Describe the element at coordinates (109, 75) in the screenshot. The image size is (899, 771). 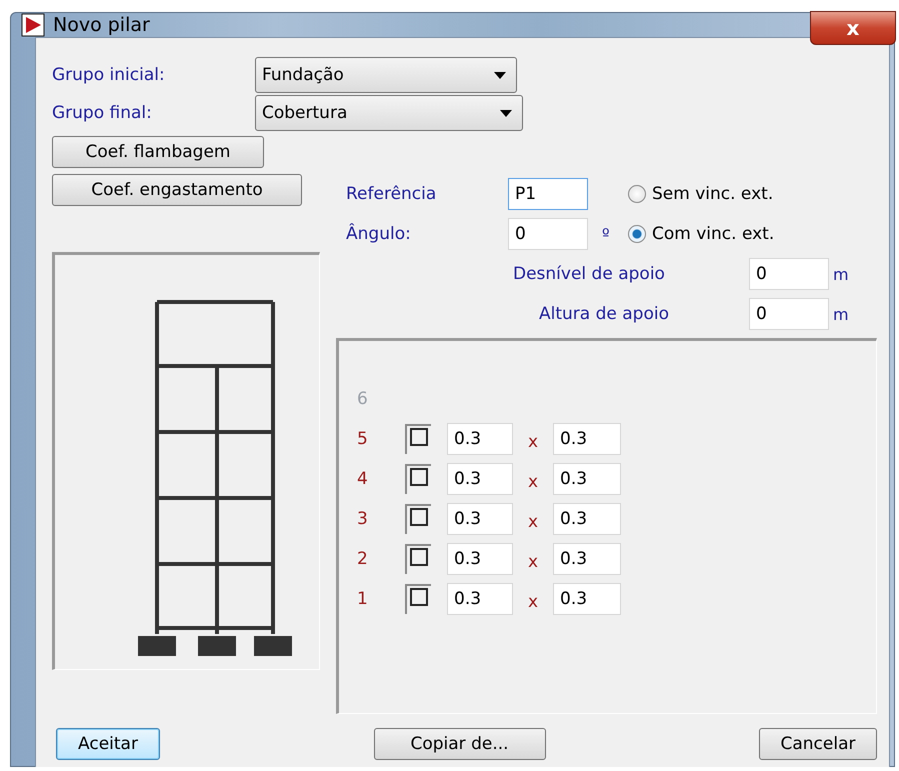
I see `group-label: Grupo inicial:` at that location.